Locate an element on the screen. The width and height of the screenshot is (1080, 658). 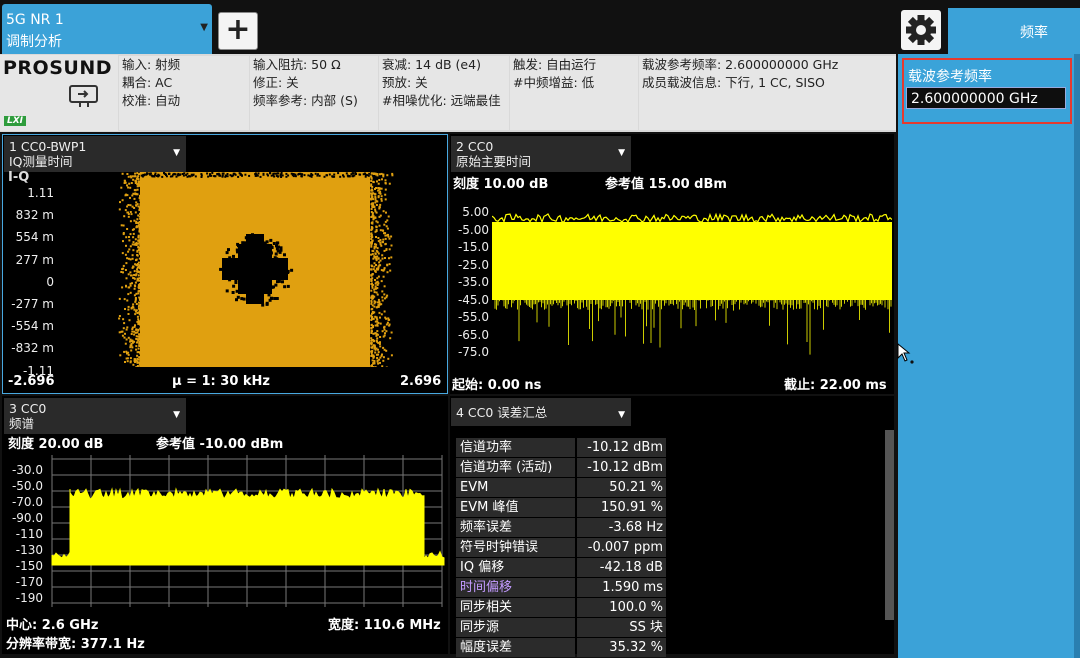
menu-title-frequency: 频率 is located at coordinates (1014, 31).